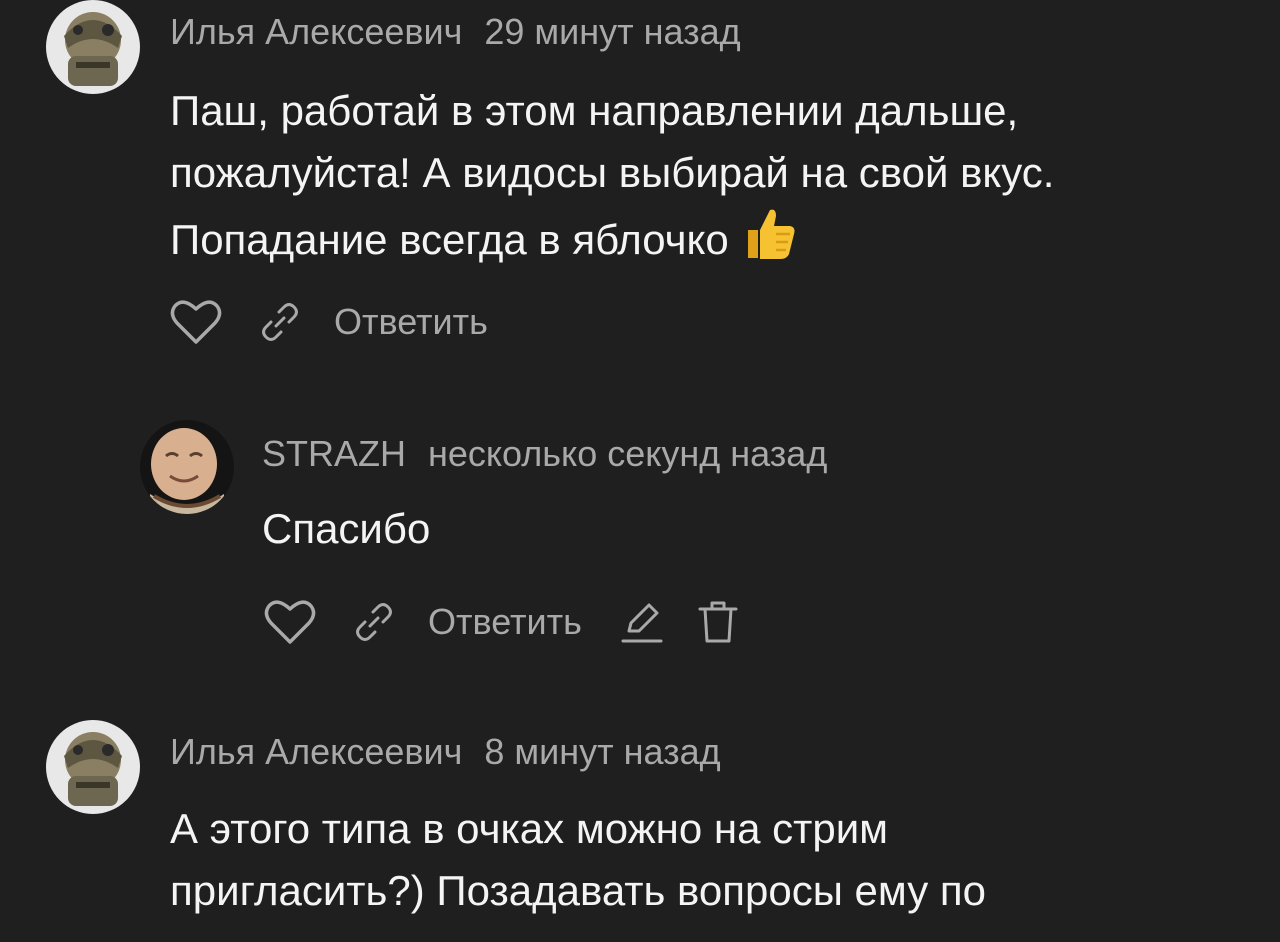  What do you see at coordinates (594, 110) in the screenshot?
I see `comment-line: Паш, работай в этом направлении дальше,` at bounding box center [594, 110].